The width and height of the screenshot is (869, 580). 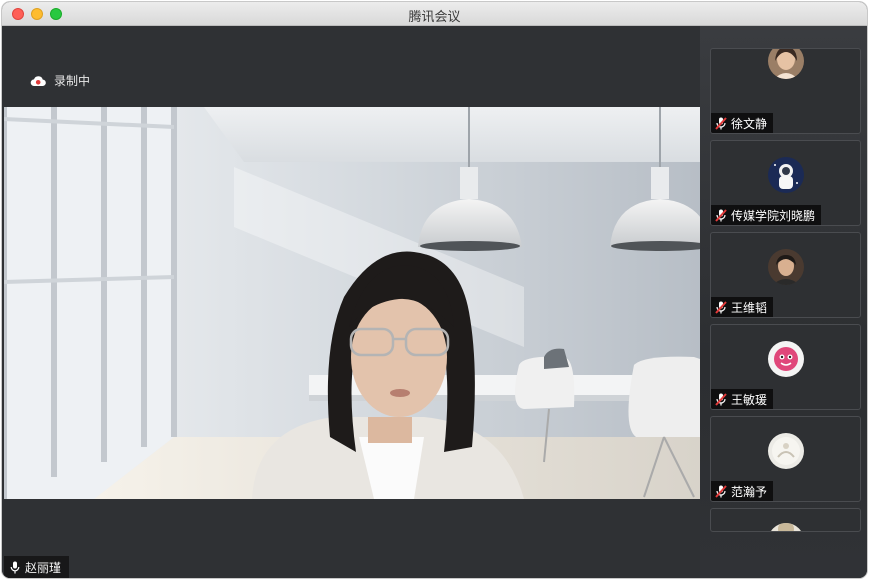 I want to click on participant-name: 范瀚予, so click(x=749, y=491).